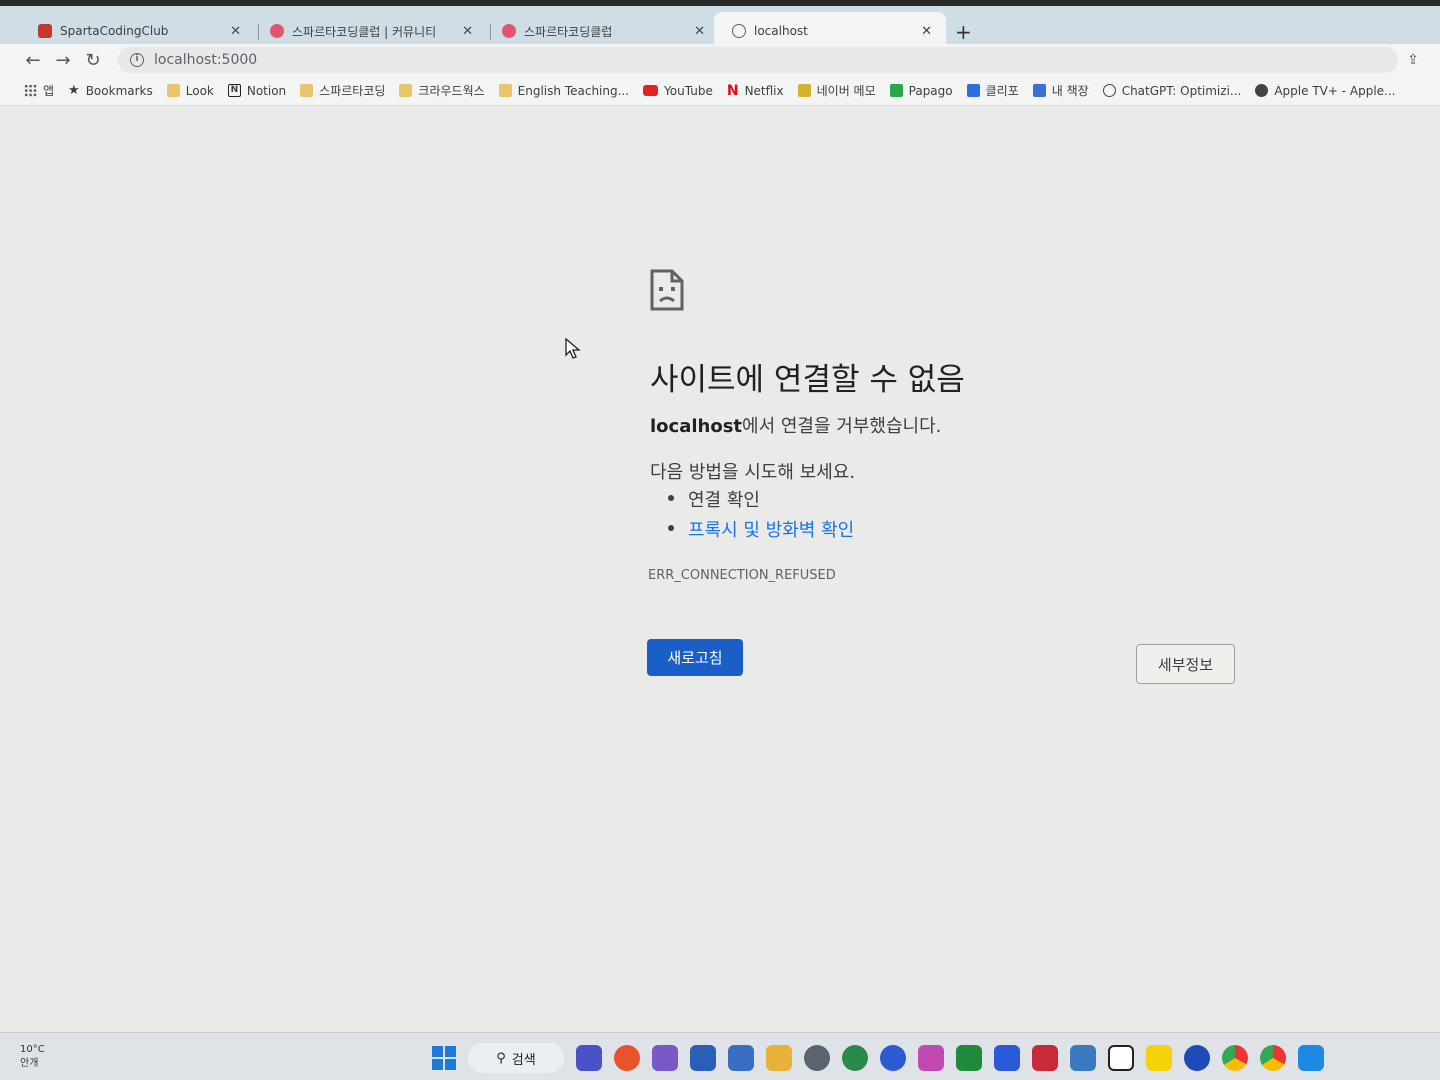 This screenshot has width=1440, height=1080. What do you see at coordinates (1311, 1058) in the screenshot?
I see `vscode-icon` at bounding box center [1311, 1058].